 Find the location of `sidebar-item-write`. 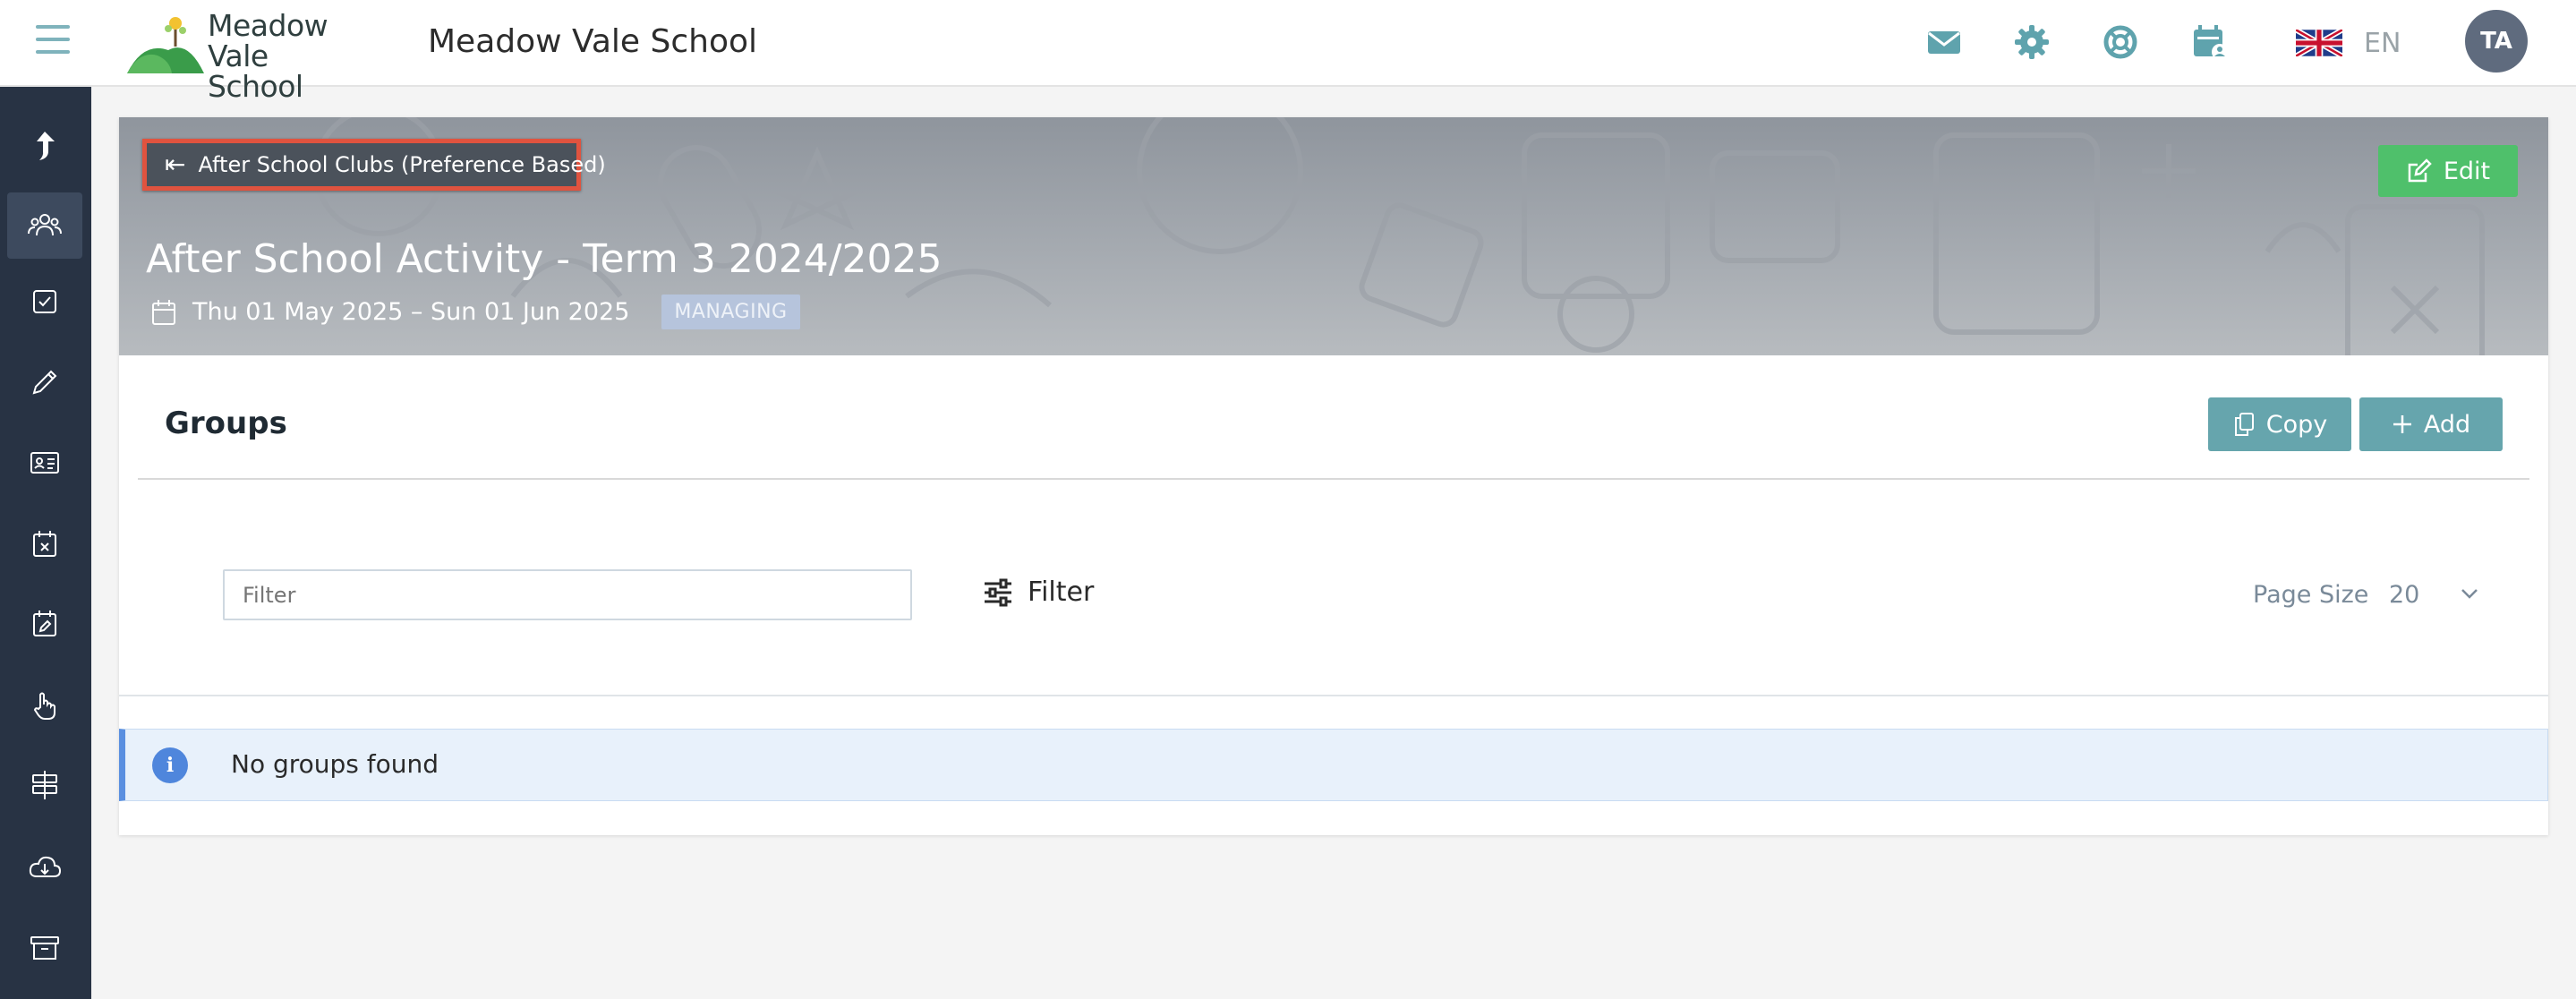

sidebar-item-write is located at coordinates (44, 382).